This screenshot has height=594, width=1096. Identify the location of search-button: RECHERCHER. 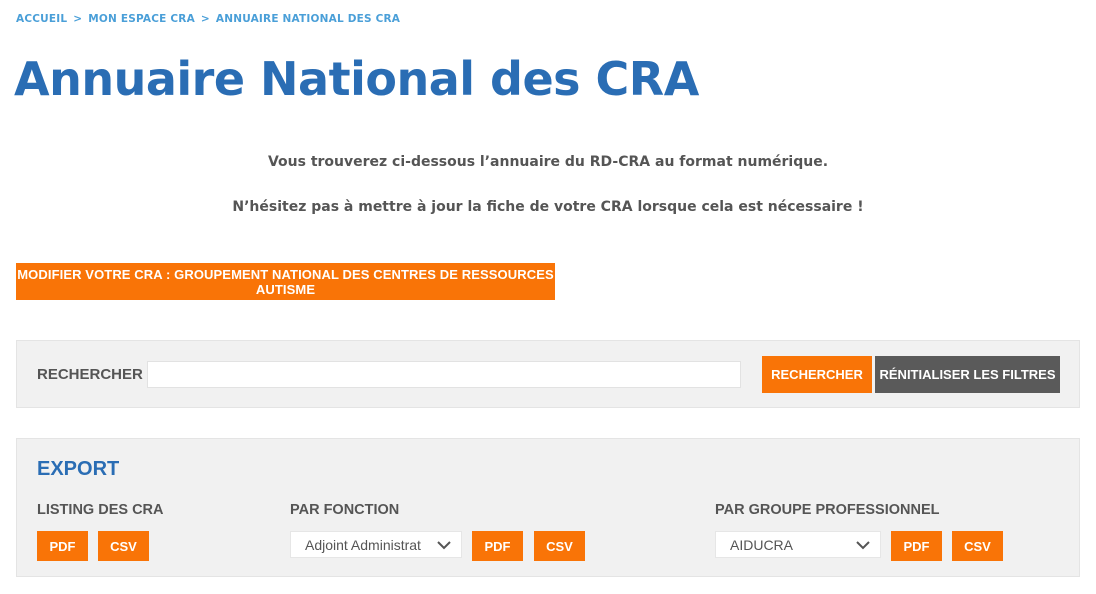
(817, 374).